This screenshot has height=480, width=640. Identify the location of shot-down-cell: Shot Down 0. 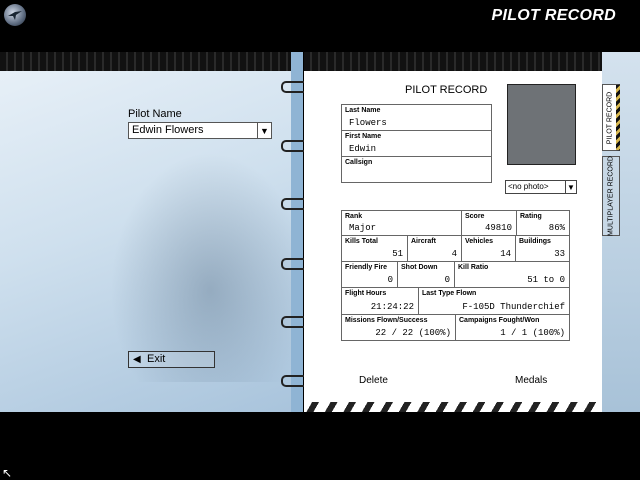
(426, 274).